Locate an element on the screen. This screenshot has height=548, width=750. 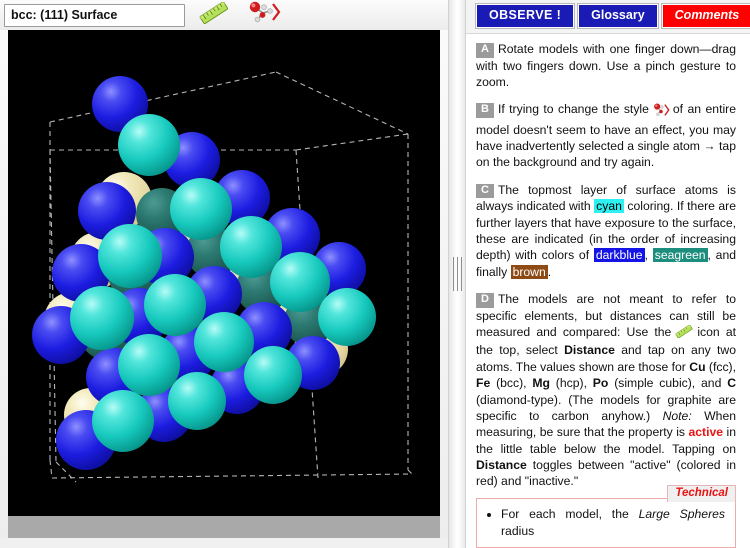
note-tag-c: C is located at coordinates (485, 191).